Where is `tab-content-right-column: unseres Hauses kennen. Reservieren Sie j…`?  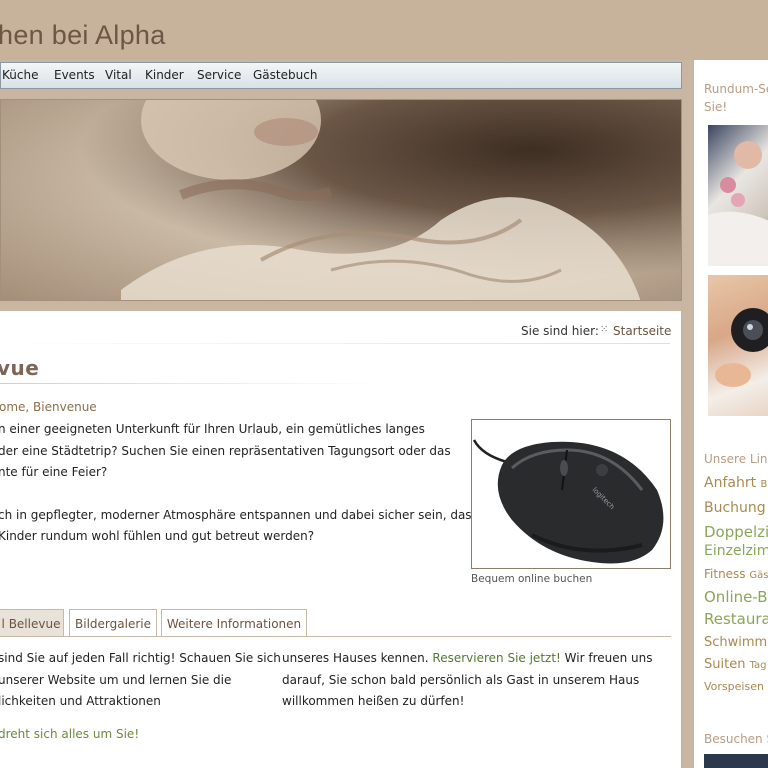 tab-content-right-column: unseres Hauses kennen. Reservieren Sie j… is located at coordinates (467, 680).